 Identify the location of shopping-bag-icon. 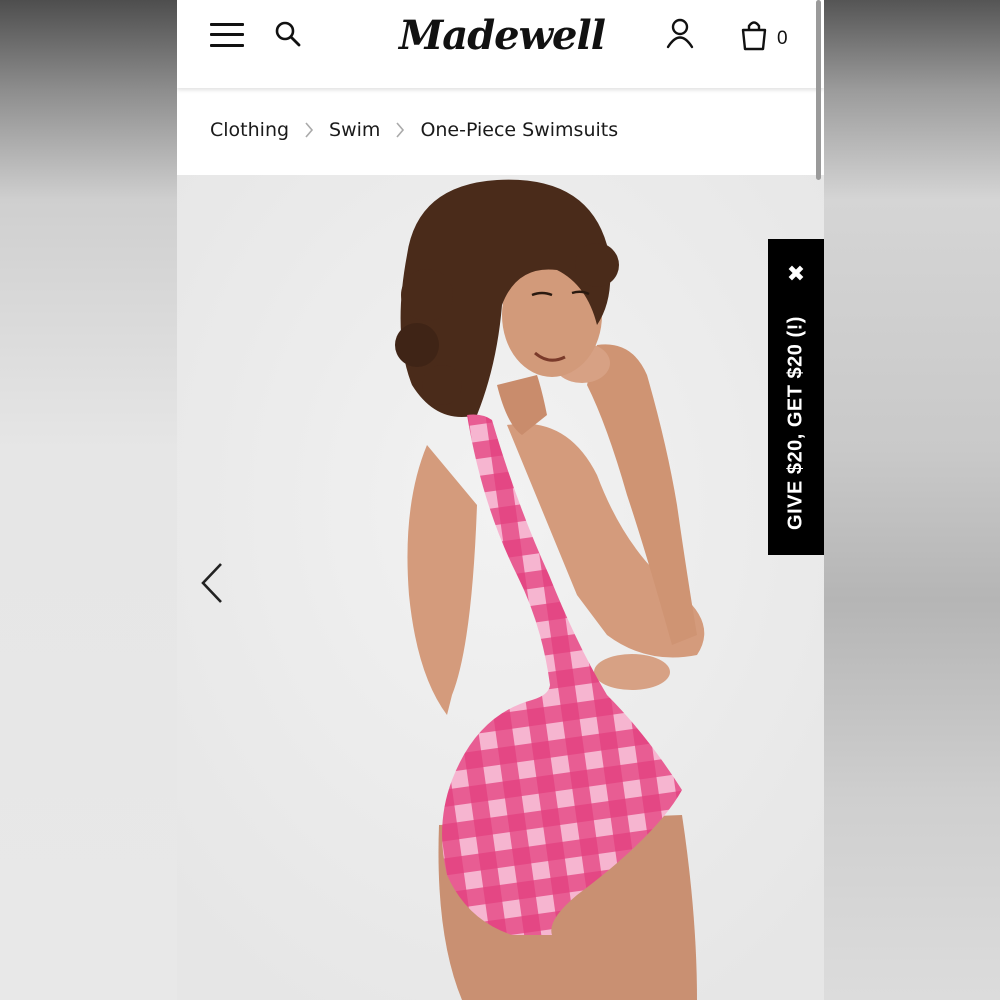
(754, 35).